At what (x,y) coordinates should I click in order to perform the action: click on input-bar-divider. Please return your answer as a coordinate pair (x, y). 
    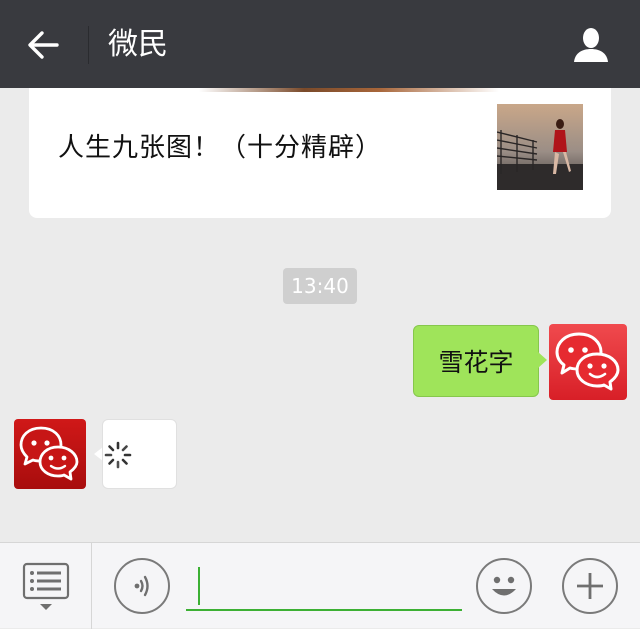
    Looking at the image, I should click on (91, 586).